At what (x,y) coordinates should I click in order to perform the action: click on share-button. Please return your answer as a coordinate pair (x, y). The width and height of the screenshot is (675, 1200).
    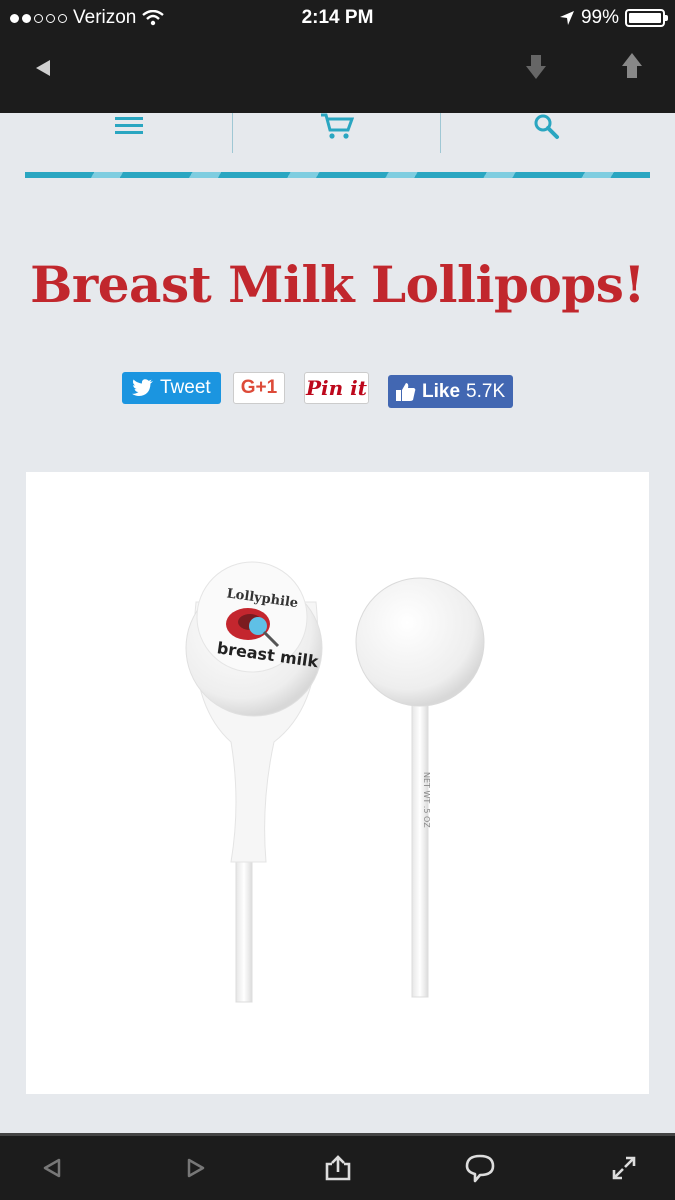
    Looking at the image, I should click on (338, 1168).